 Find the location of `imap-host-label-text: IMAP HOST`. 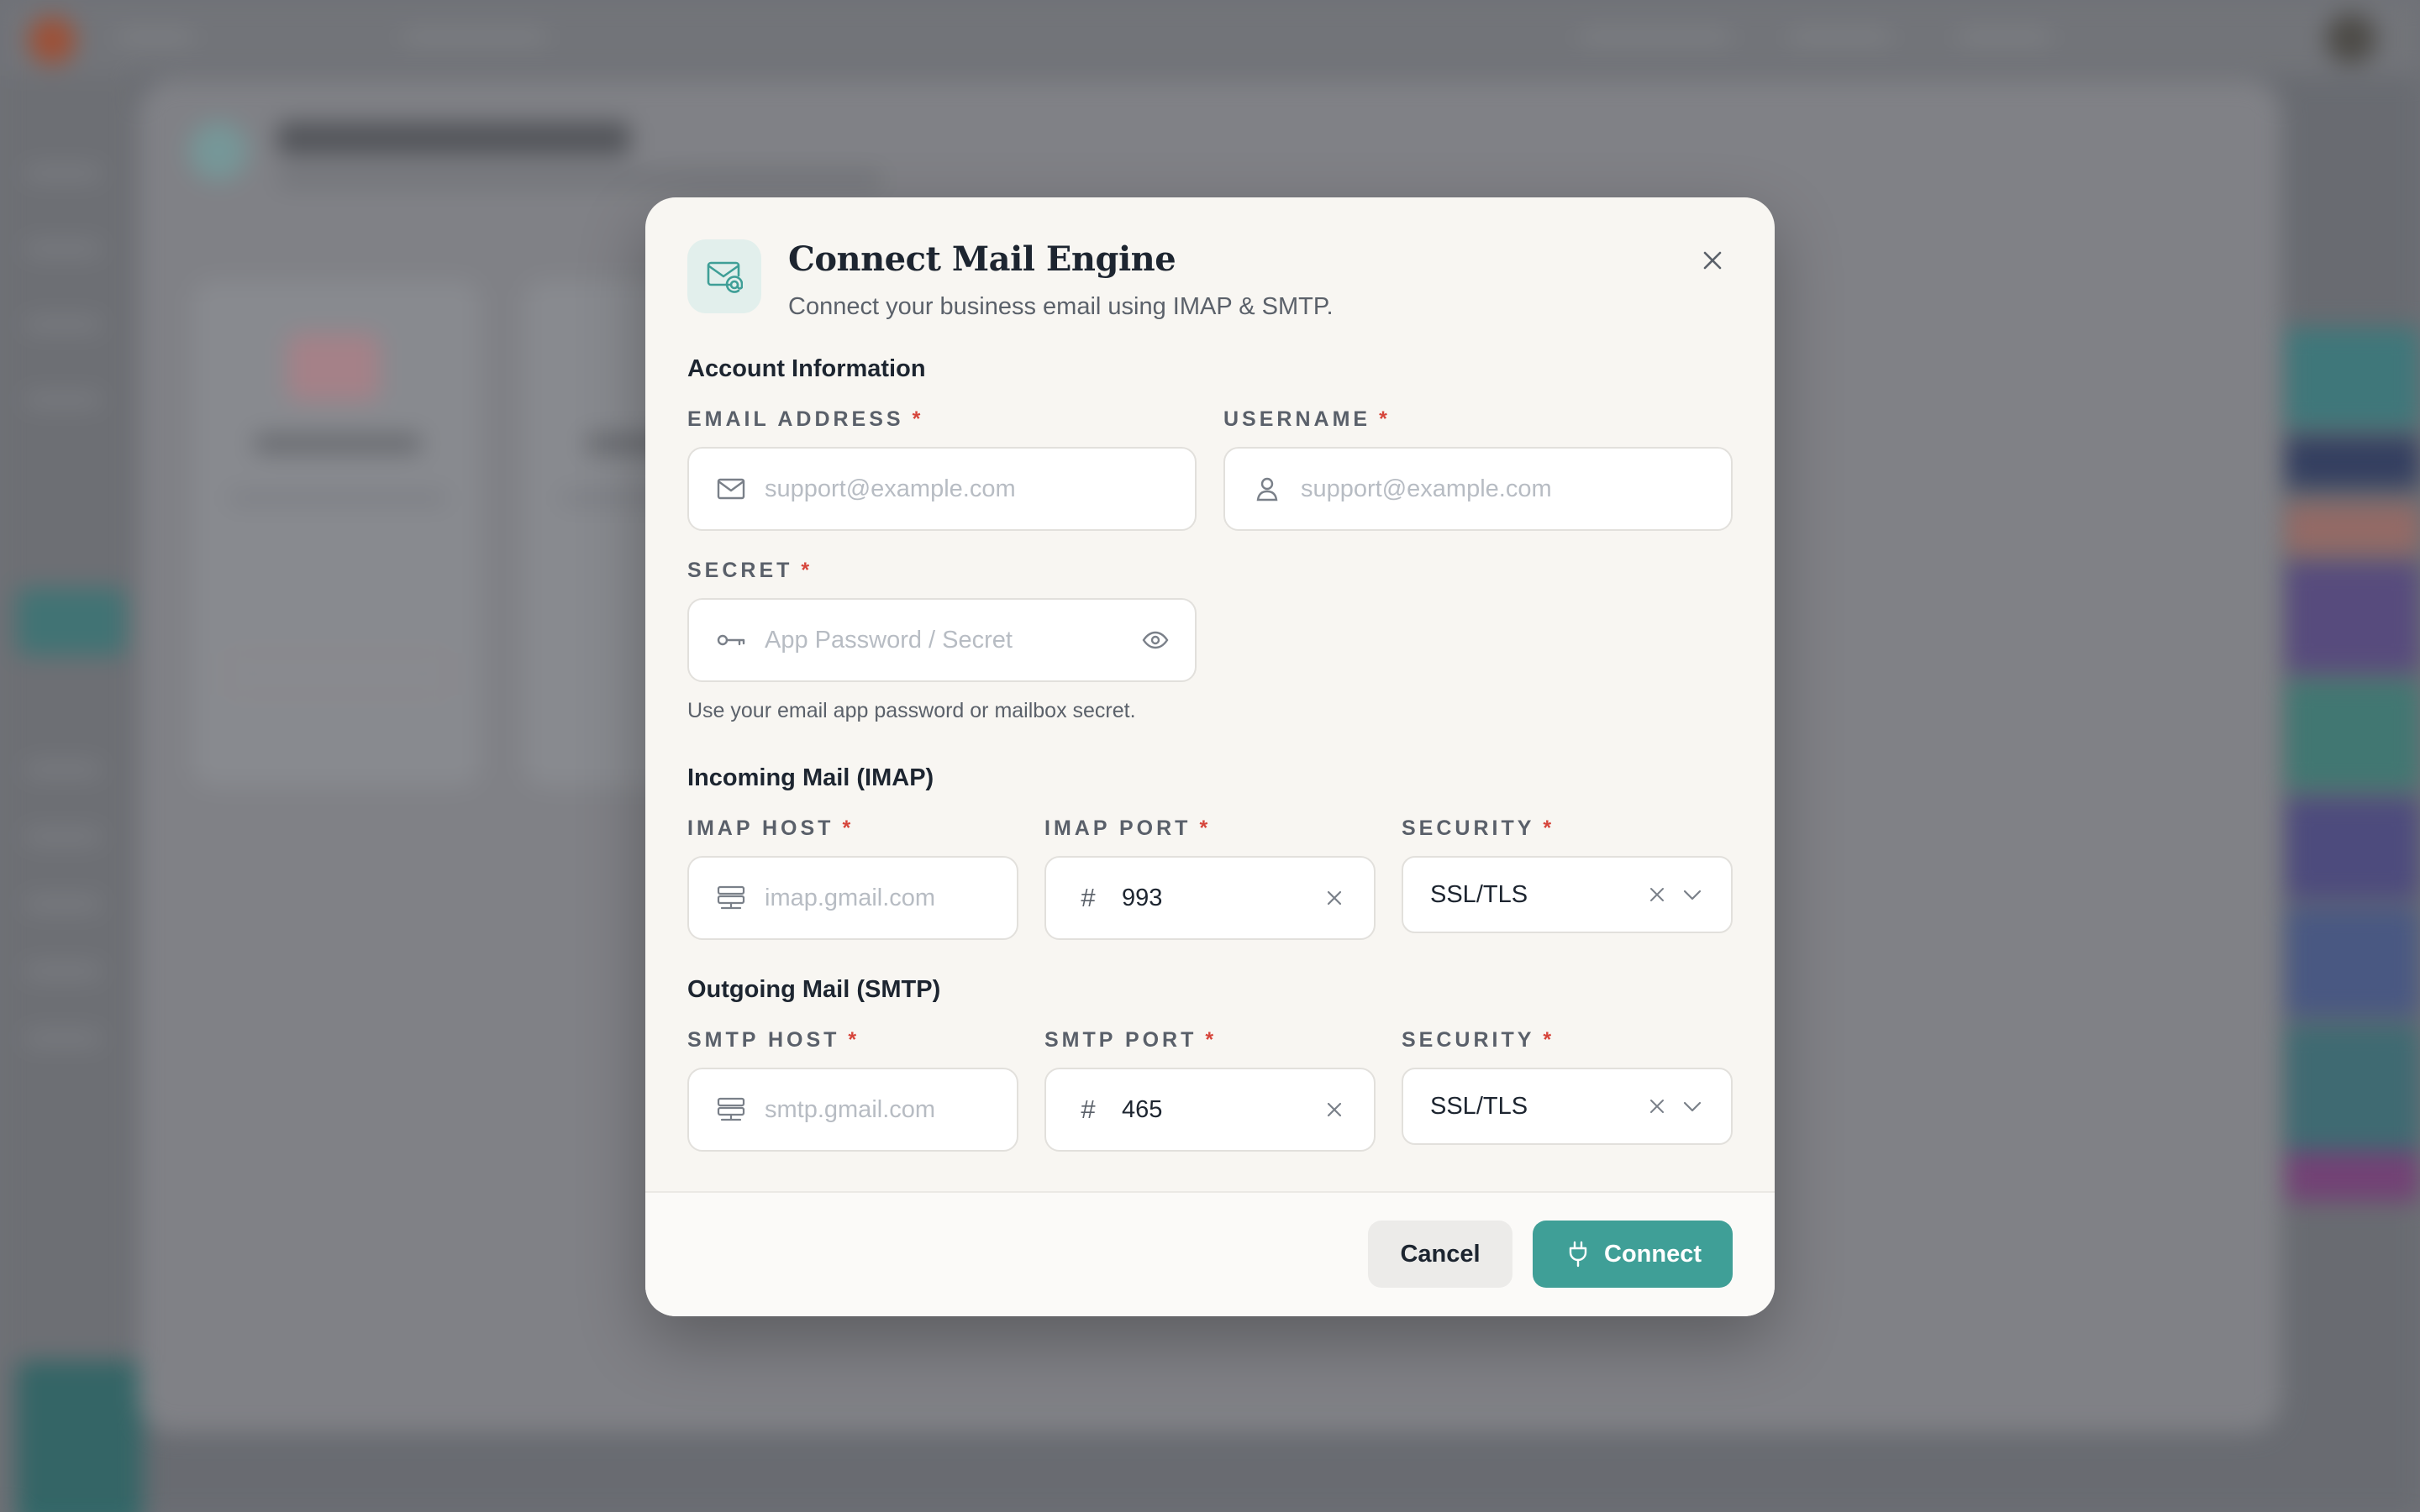

imap-host-label-text: IMAP HOST is located at coordinates (761, 828).